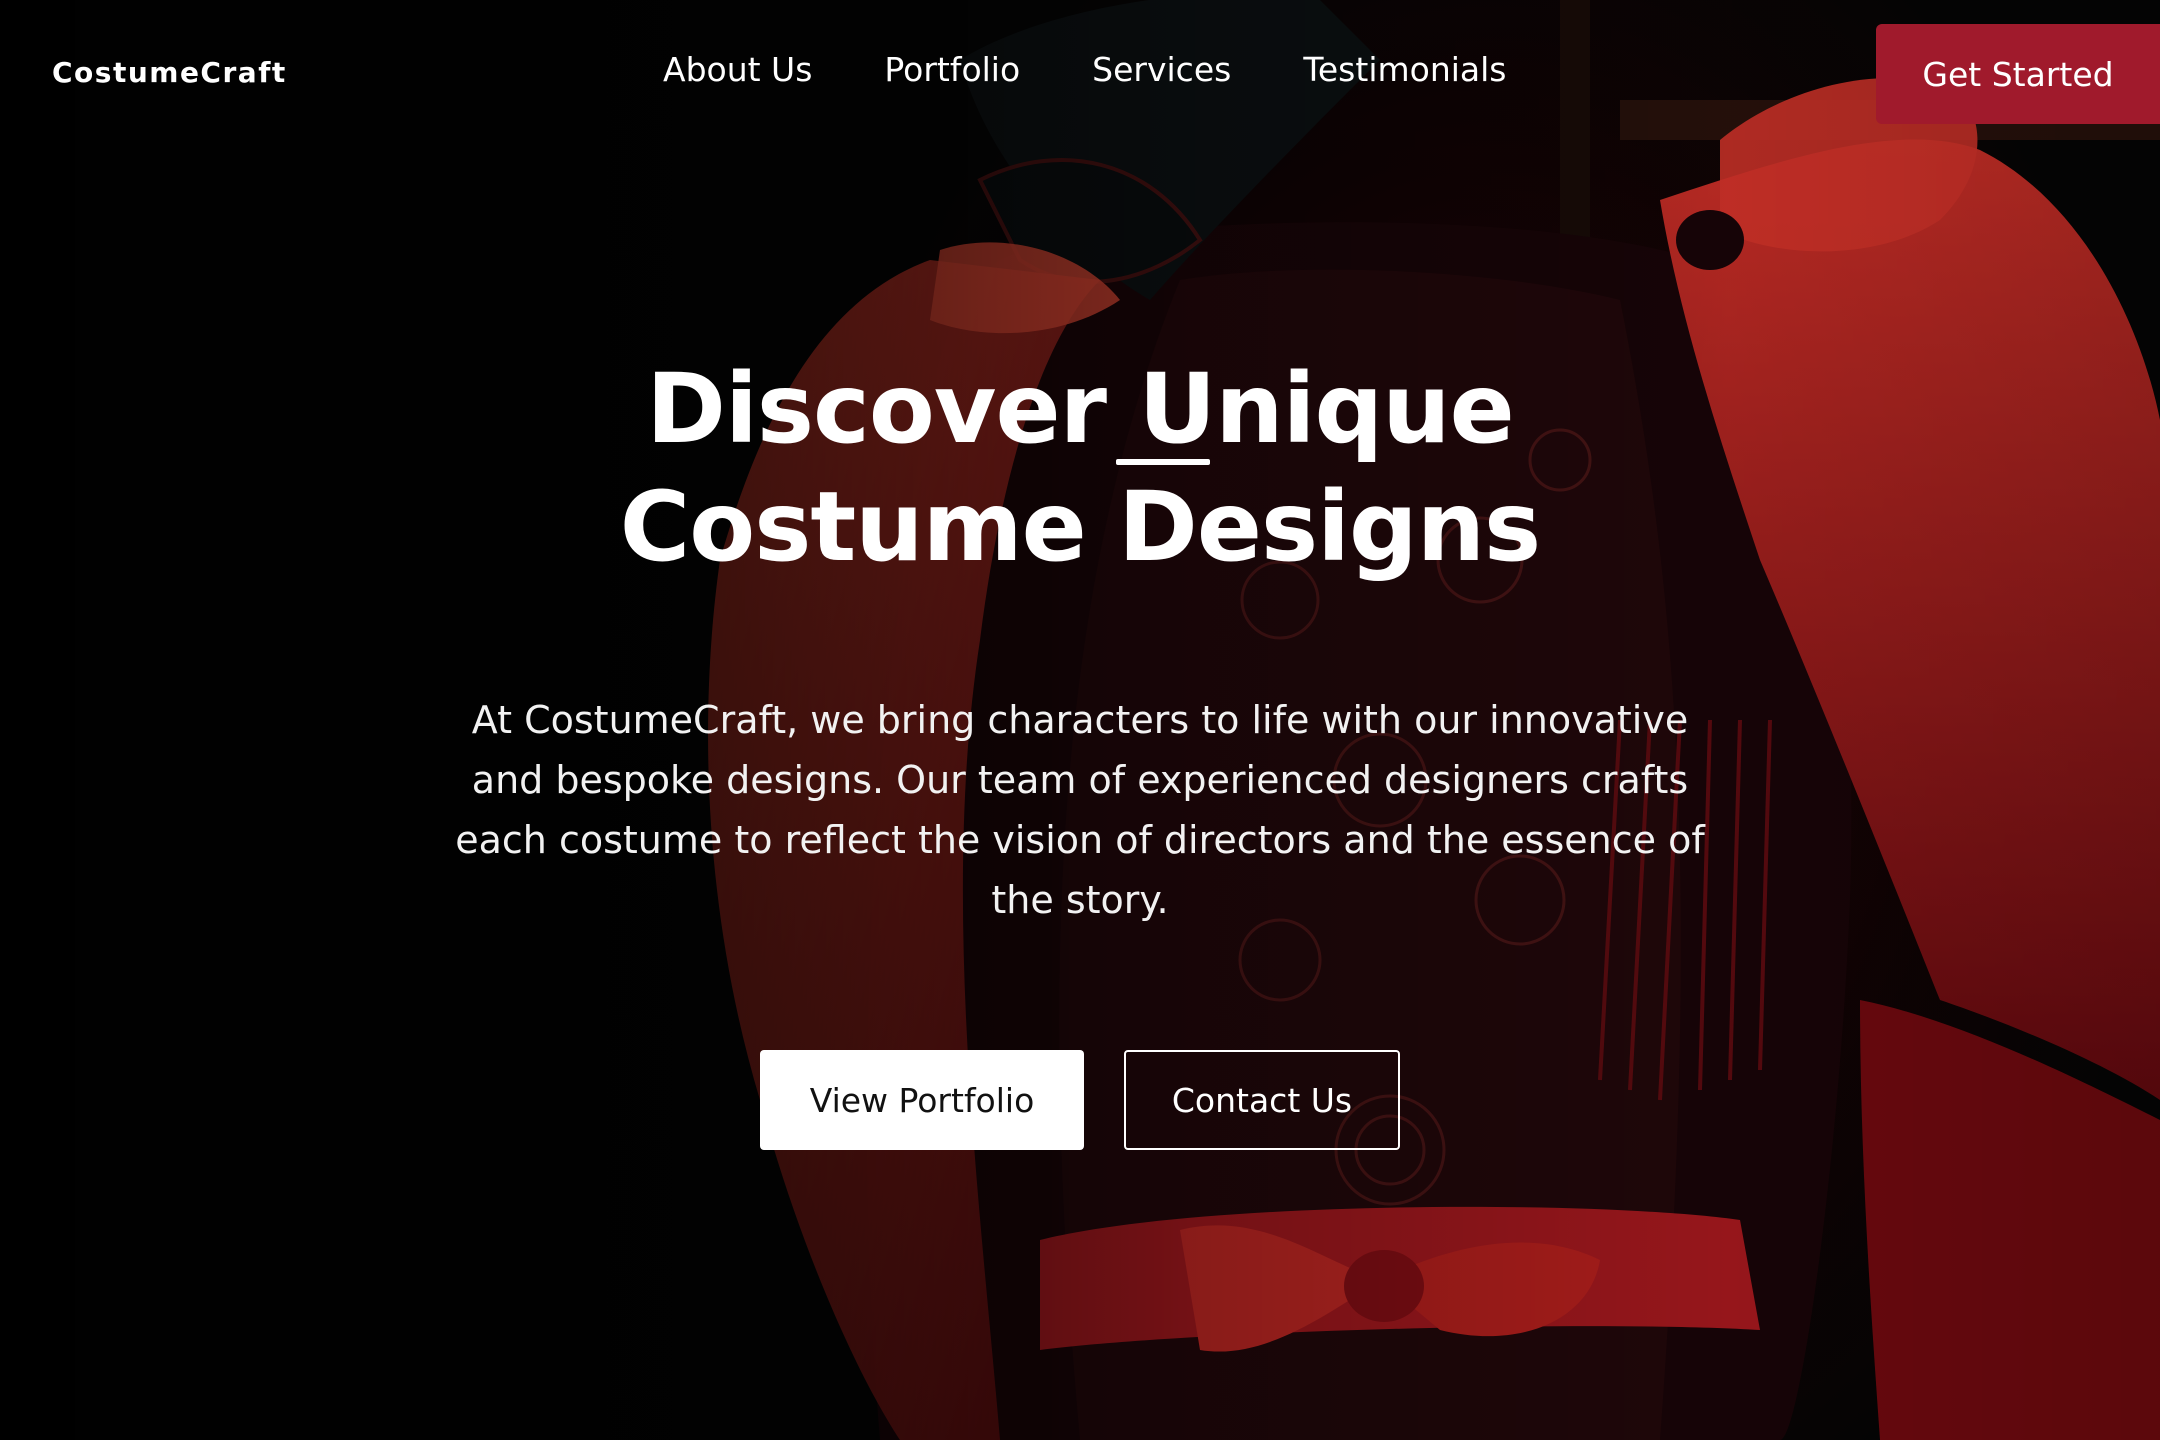 This screenshot has width=2160, height=1440. What do you see at coordinates (169, 72) in the screenshot?
I see `brand-logo: CostumeCraft` at bounding box center [169, 72].